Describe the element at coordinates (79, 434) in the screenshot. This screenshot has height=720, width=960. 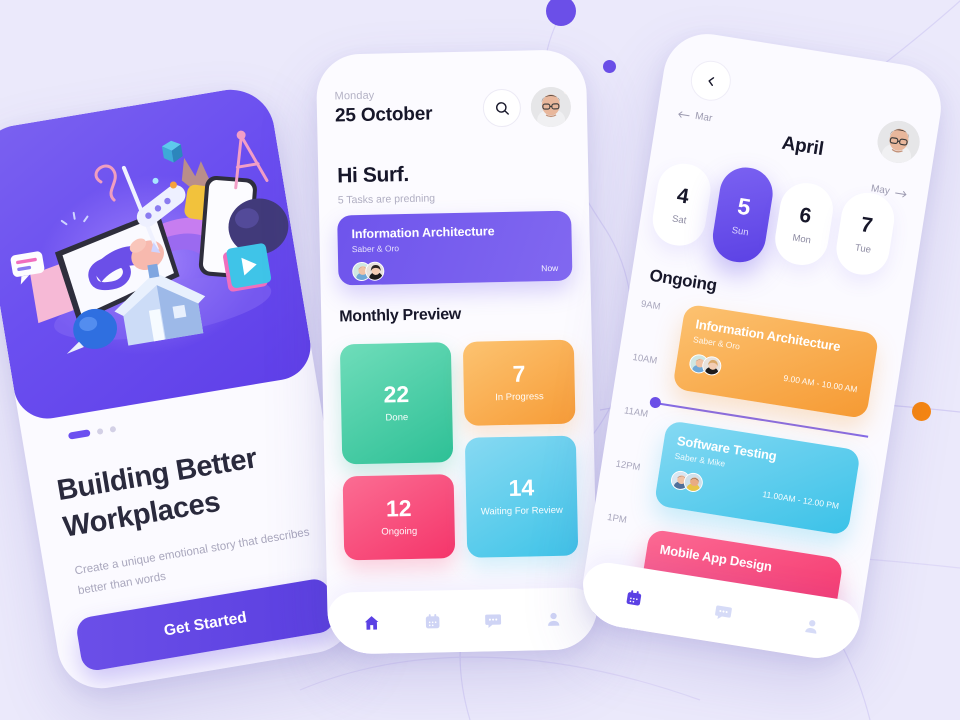
I see `pagination-dot-active` at that location.